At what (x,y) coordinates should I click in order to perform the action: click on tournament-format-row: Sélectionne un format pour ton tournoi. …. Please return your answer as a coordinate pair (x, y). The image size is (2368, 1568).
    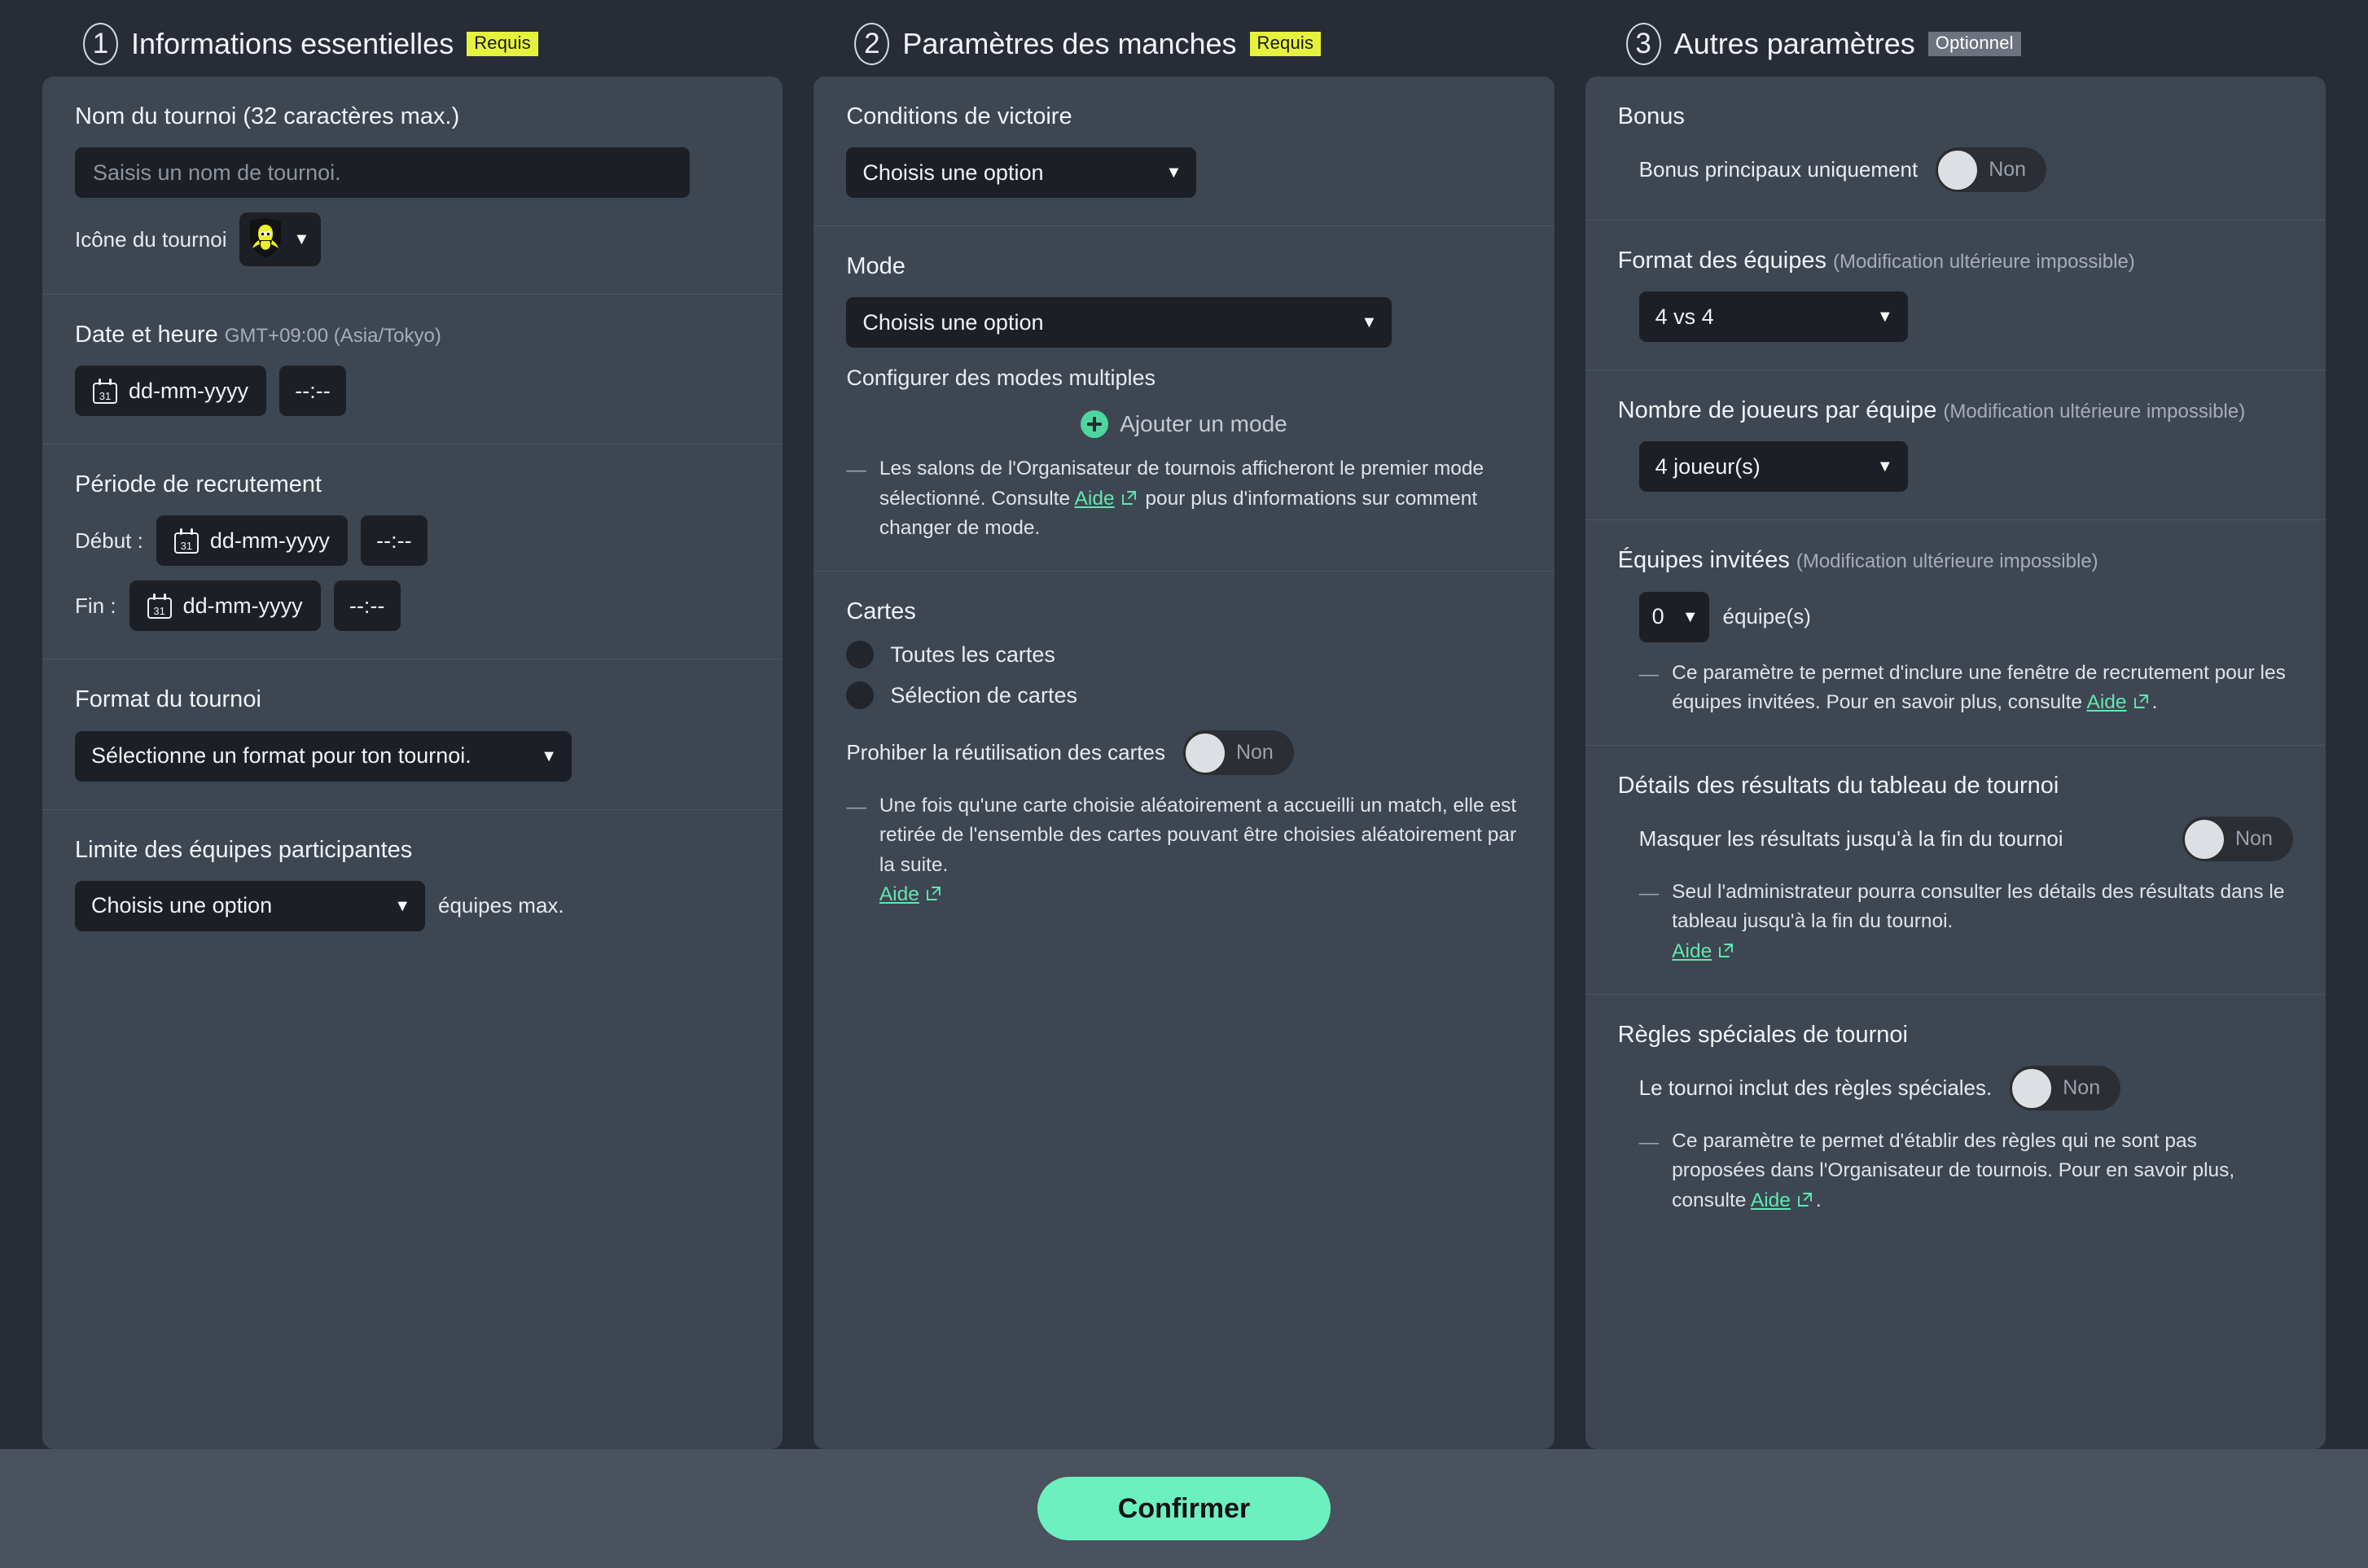
    Looking at the image, I should click on (412, 756).